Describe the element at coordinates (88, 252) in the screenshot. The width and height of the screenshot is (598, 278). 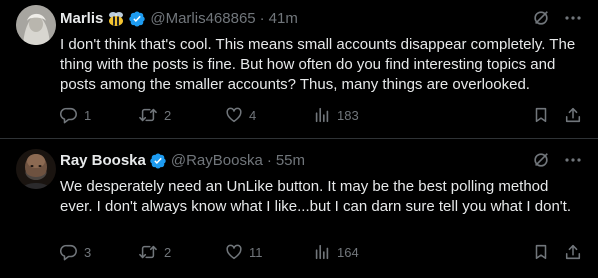
I see `reply-count: 3` at that location.